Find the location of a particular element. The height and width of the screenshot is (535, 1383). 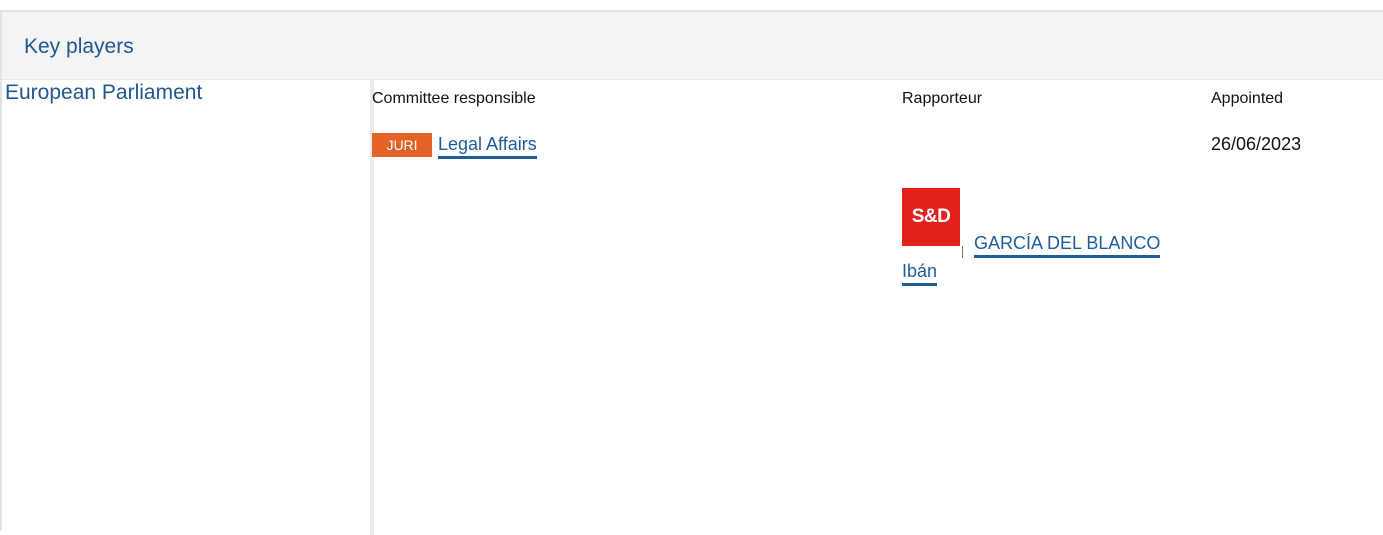

panel-header: Key players is located at coordinates (692, 46).